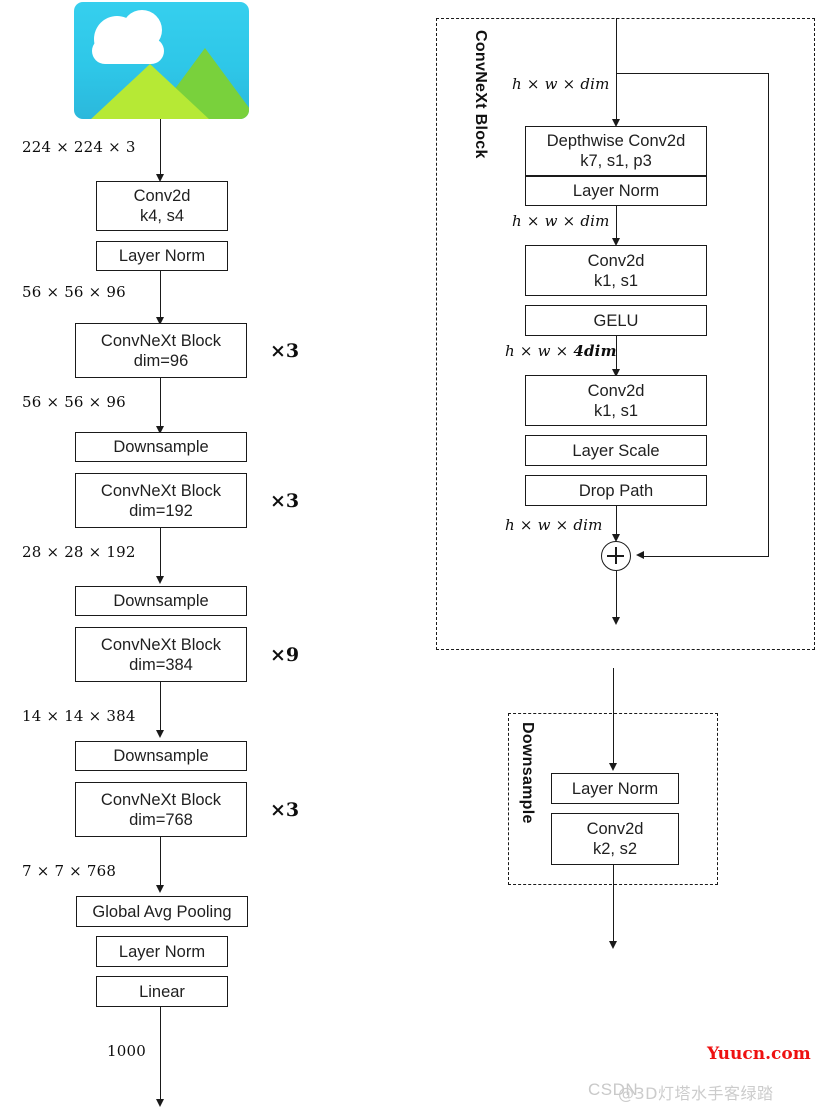 The image size is (817, 1109). What do you see at coordinates (161, 60) in the screenshot?
I see `image-placeholder-icon` at bounding box center [161, 60].